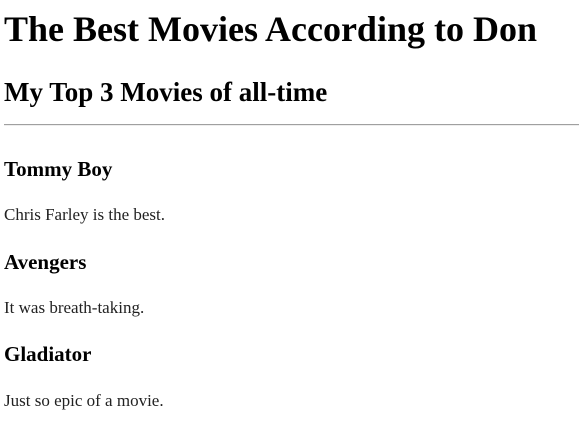 The image size is (579, 448). What do you see at coordinates (85, 214) in the screenshot?
I see `movie-review: Chris Farley is the best.` at bounding box center [85, 214].